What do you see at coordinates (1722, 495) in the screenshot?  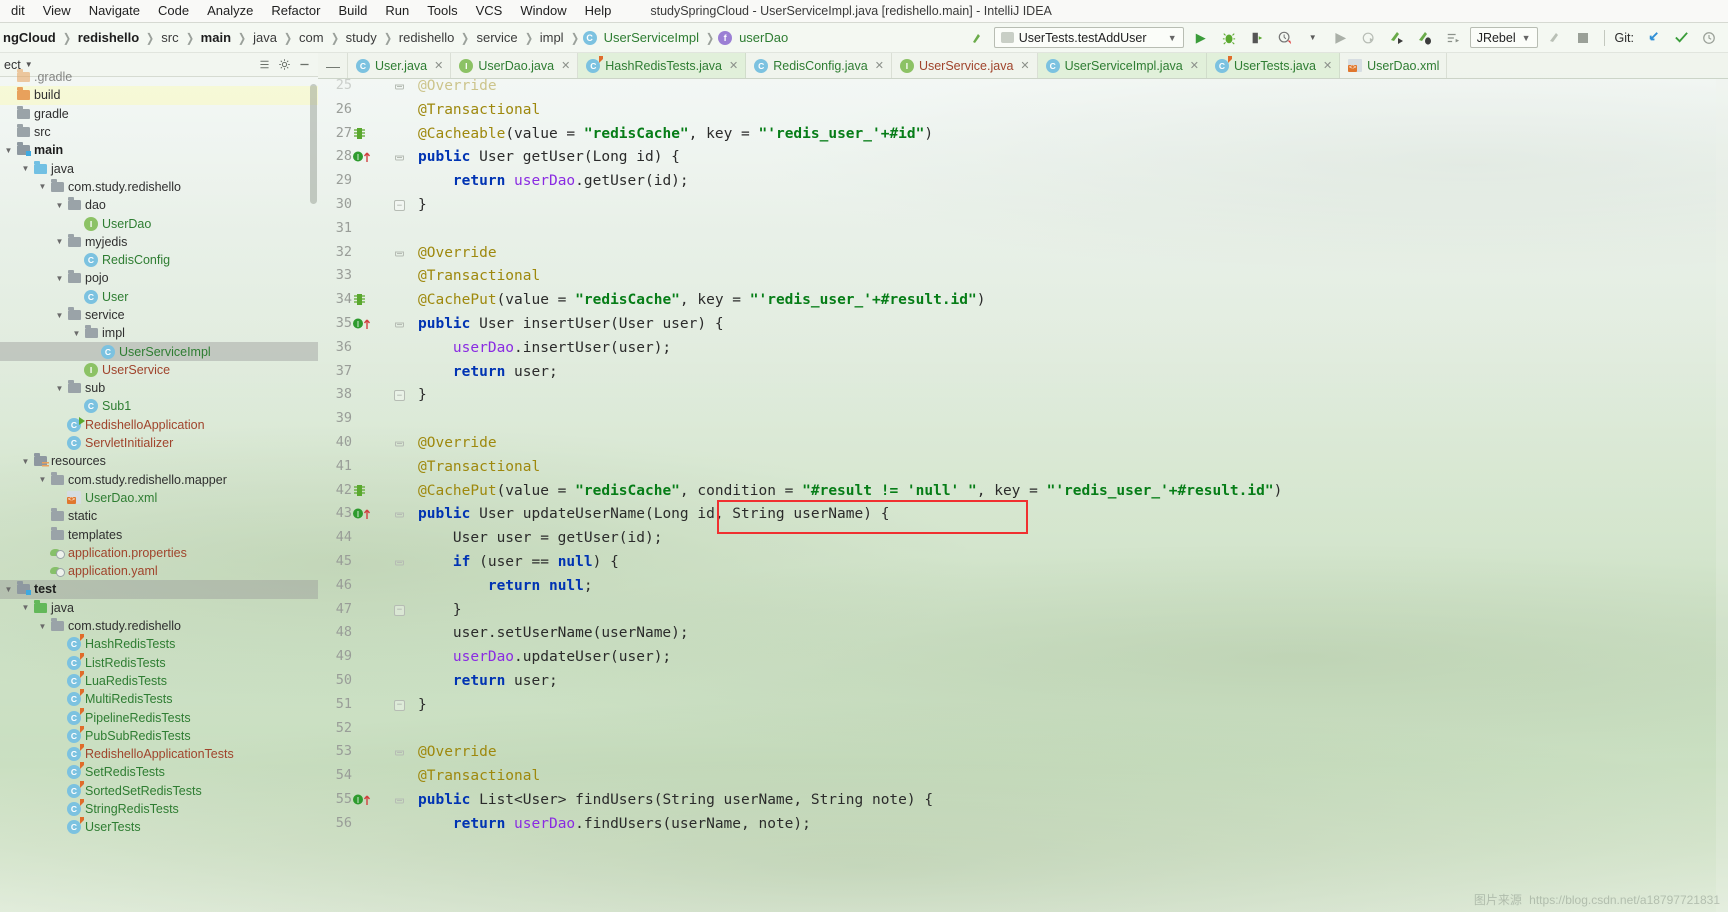 I see `editor-error-stripe` at bounding box center [1722, 495].